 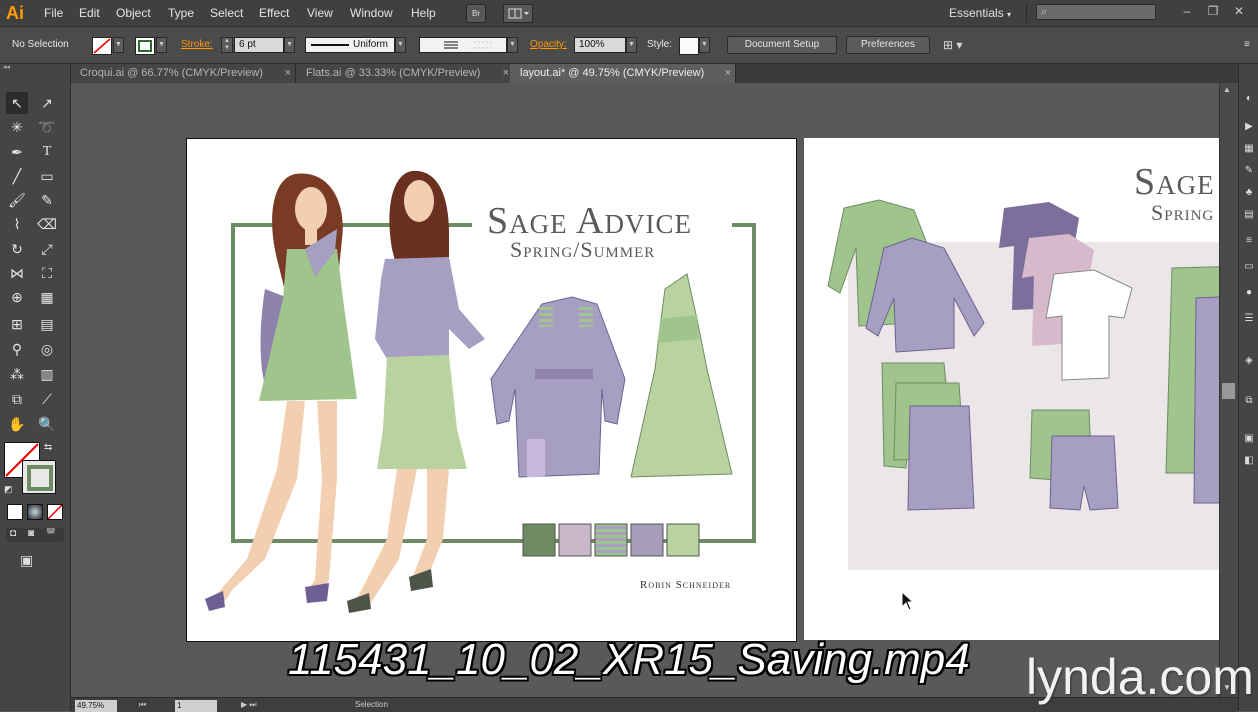 I want to click on mesh-icon: ⊞, so click(x=17, y=324).